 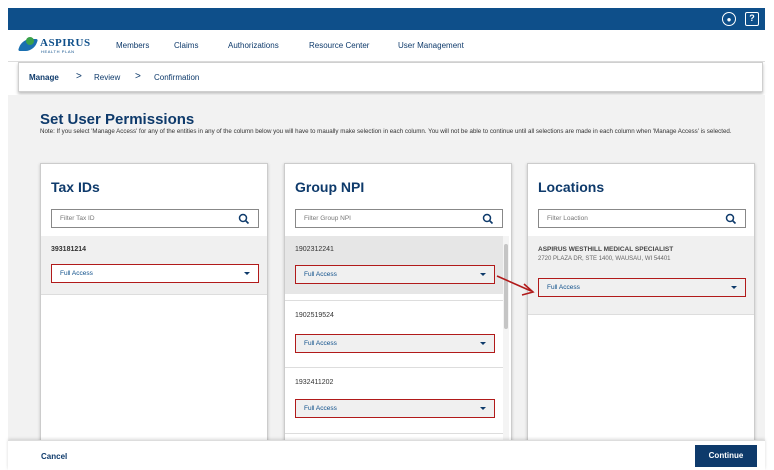 I want to click on aspirus-logo: ASPIRUS HEALTH PLAN, so click(x=54, y=47).